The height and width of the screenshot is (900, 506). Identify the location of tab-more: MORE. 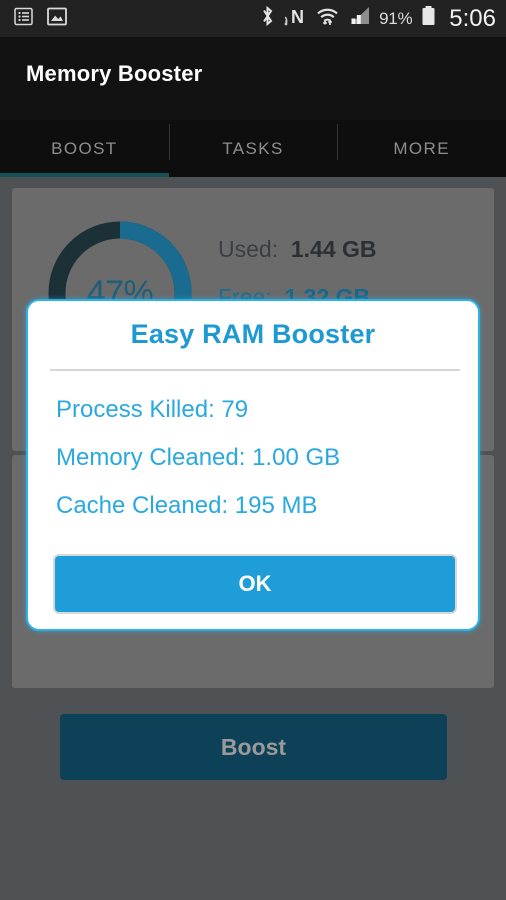
(421, 148).